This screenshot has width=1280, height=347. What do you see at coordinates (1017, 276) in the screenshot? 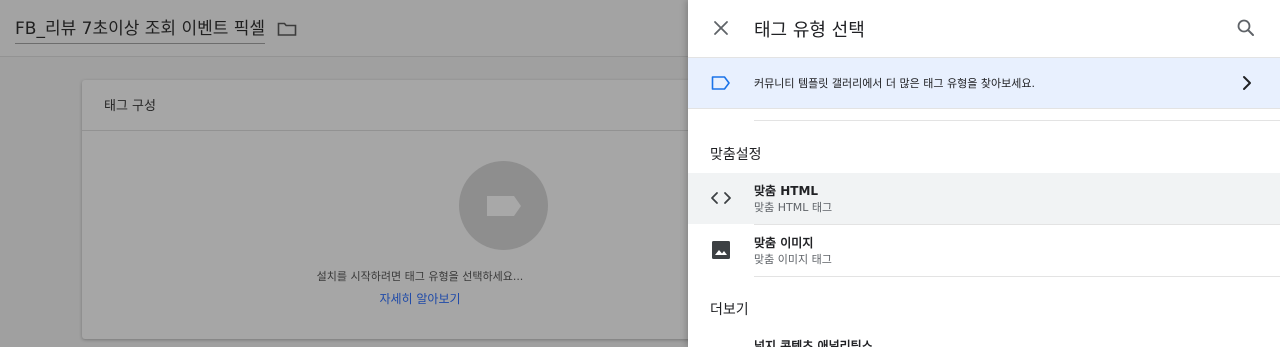
I see `item-divider` at bounding box center [1017, 276].